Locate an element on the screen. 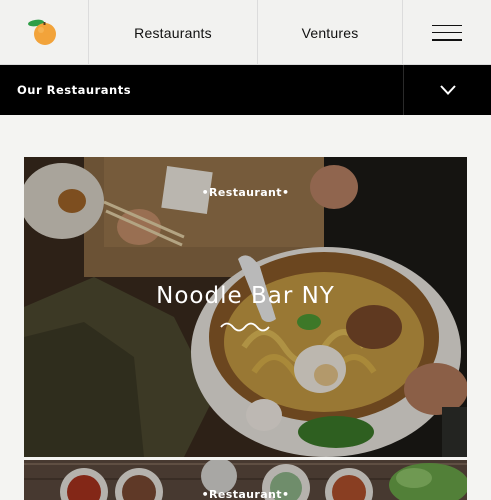 The width and height of the screenshot is (491, 500). chevron-down-icon is located at coordinates (447, 90).